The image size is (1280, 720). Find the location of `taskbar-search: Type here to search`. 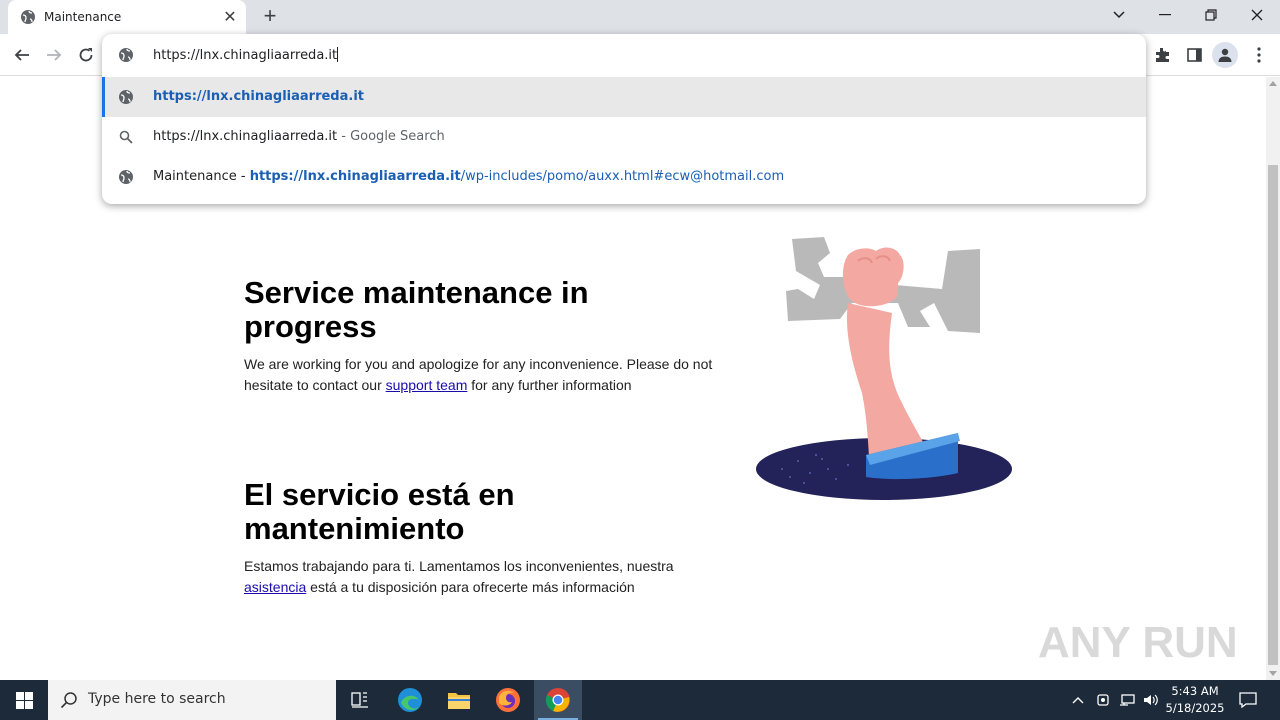

taskbar-search: Type here to search is located at coordinates (192, 700).